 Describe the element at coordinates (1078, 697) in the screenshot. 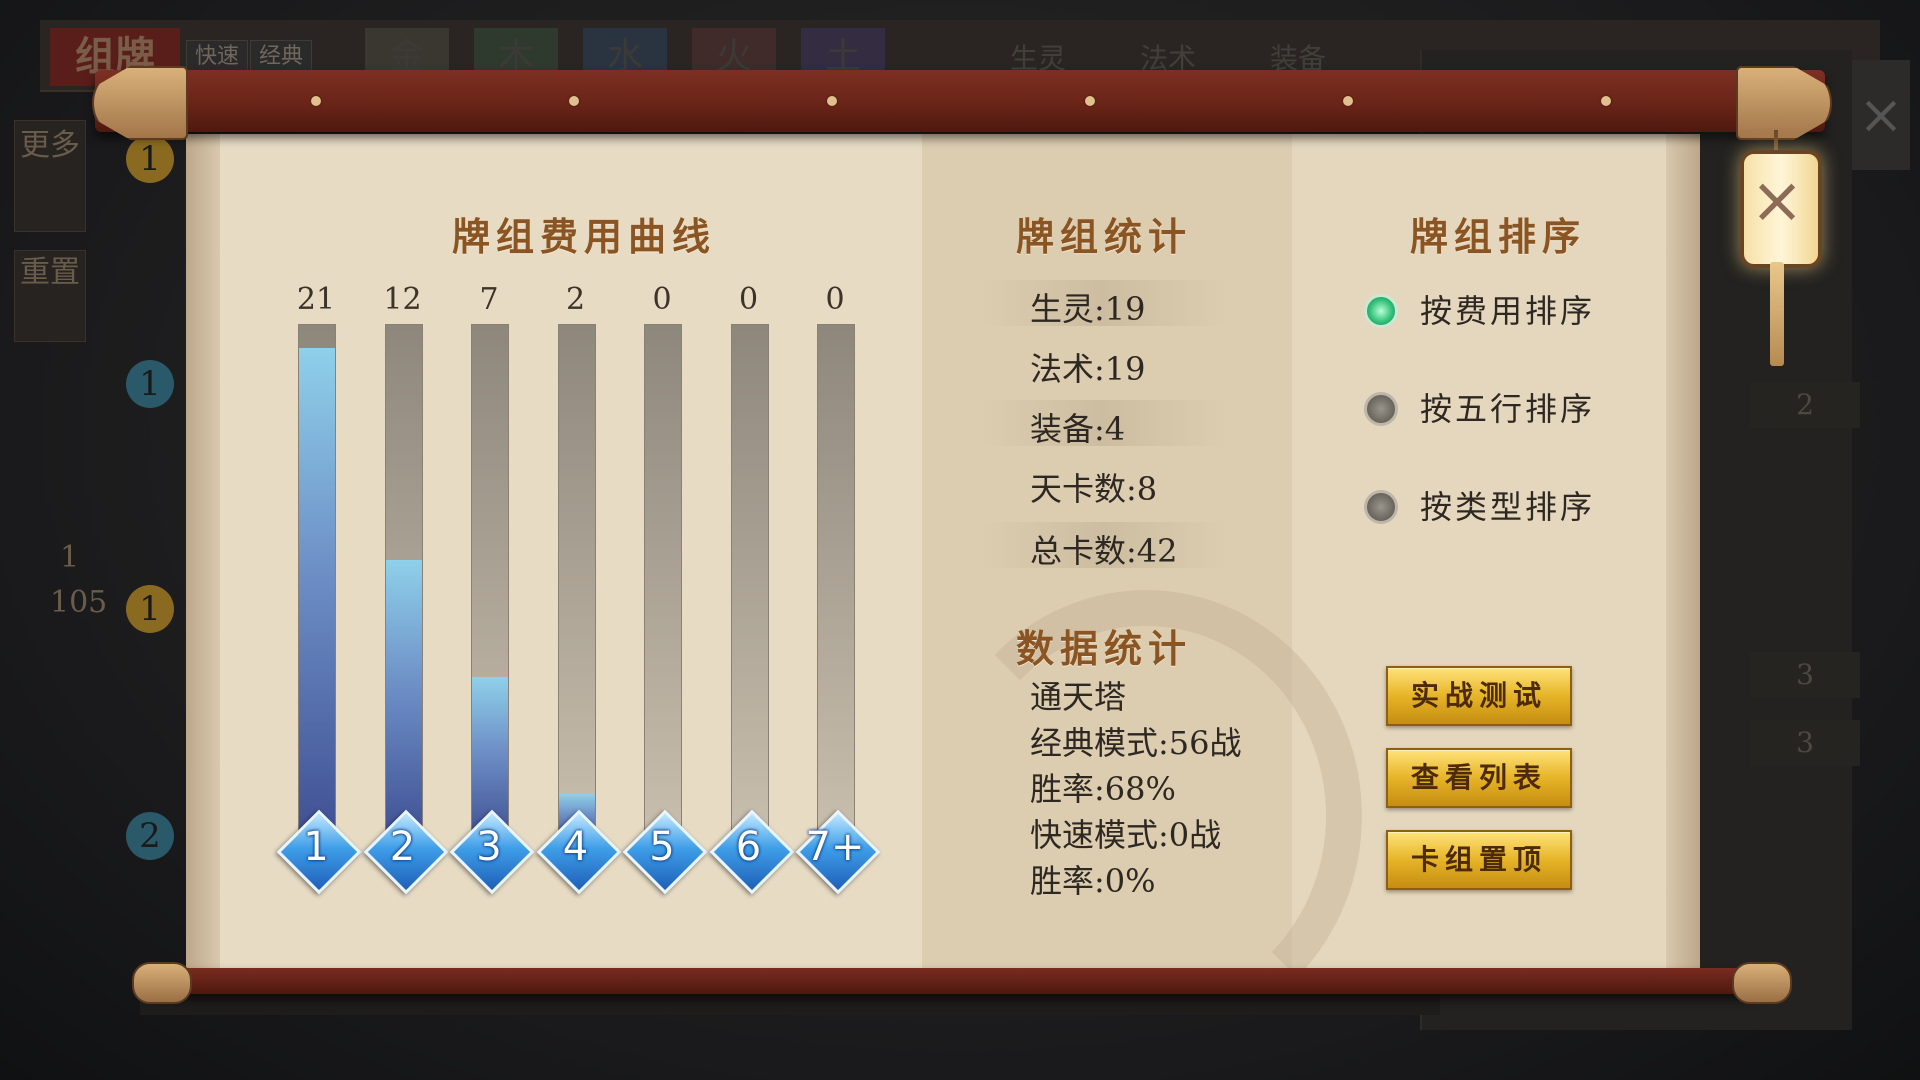

I see `data-tower-label: 通天塔` at that location.